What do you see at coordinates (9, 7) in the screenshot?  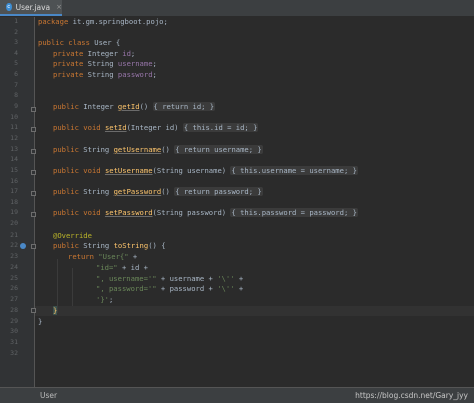 I see `c-class-icon: c` at bounding box center [9, 7].